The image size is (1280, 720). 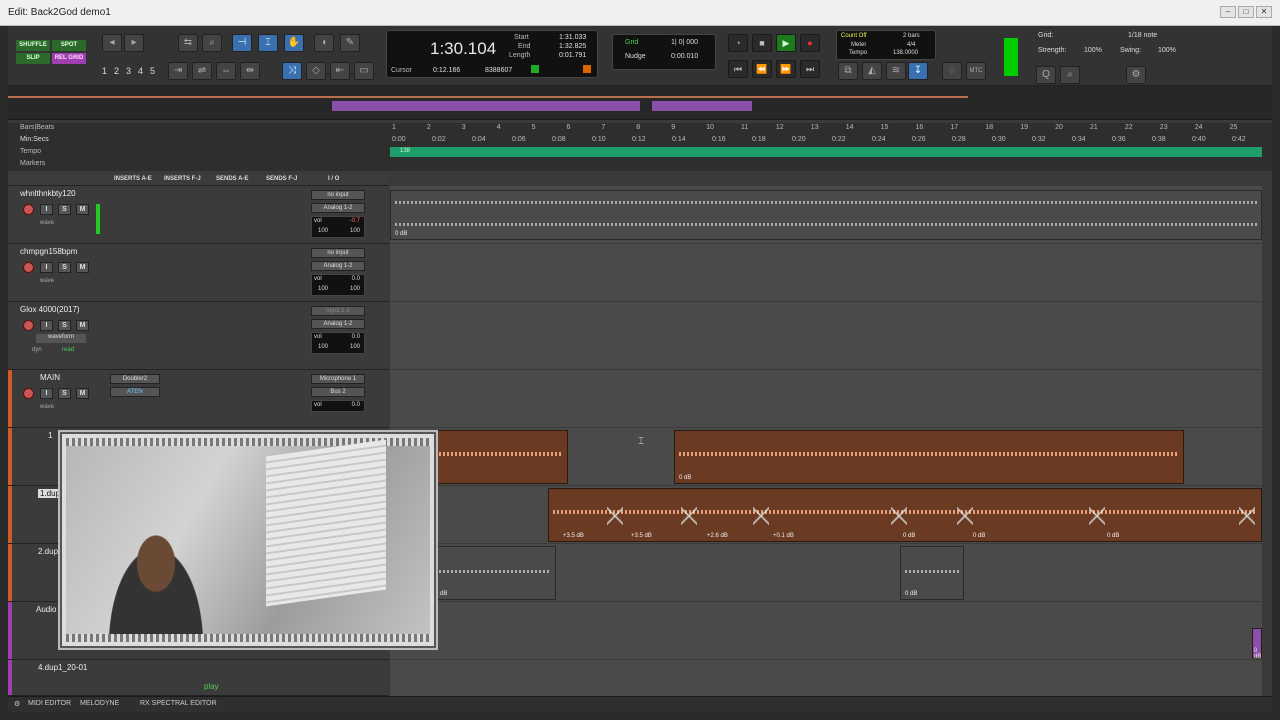 What do you see at coordinates (1228, 12) in the screenshot?
I see `minimize-button: –` at bounding box center [1228, 12].